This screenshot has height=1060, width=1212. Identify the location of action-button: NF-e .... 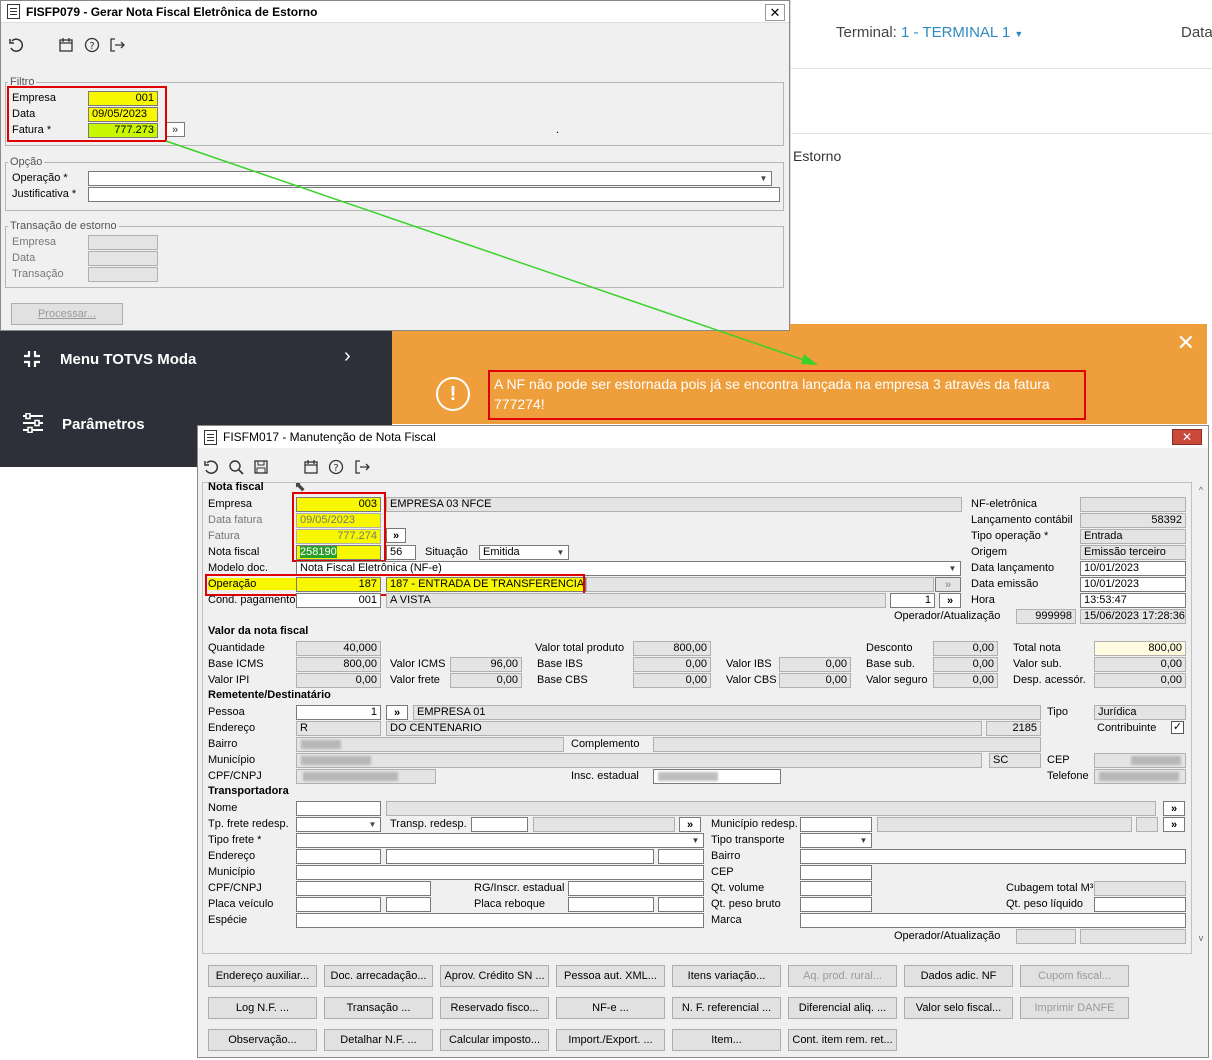
(610, 1008).